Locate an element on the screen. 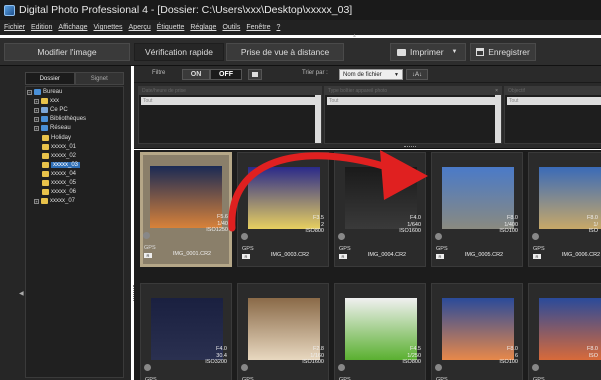  sort-ascending-icon: ↓A↓ is located at coordinates (416, 74).